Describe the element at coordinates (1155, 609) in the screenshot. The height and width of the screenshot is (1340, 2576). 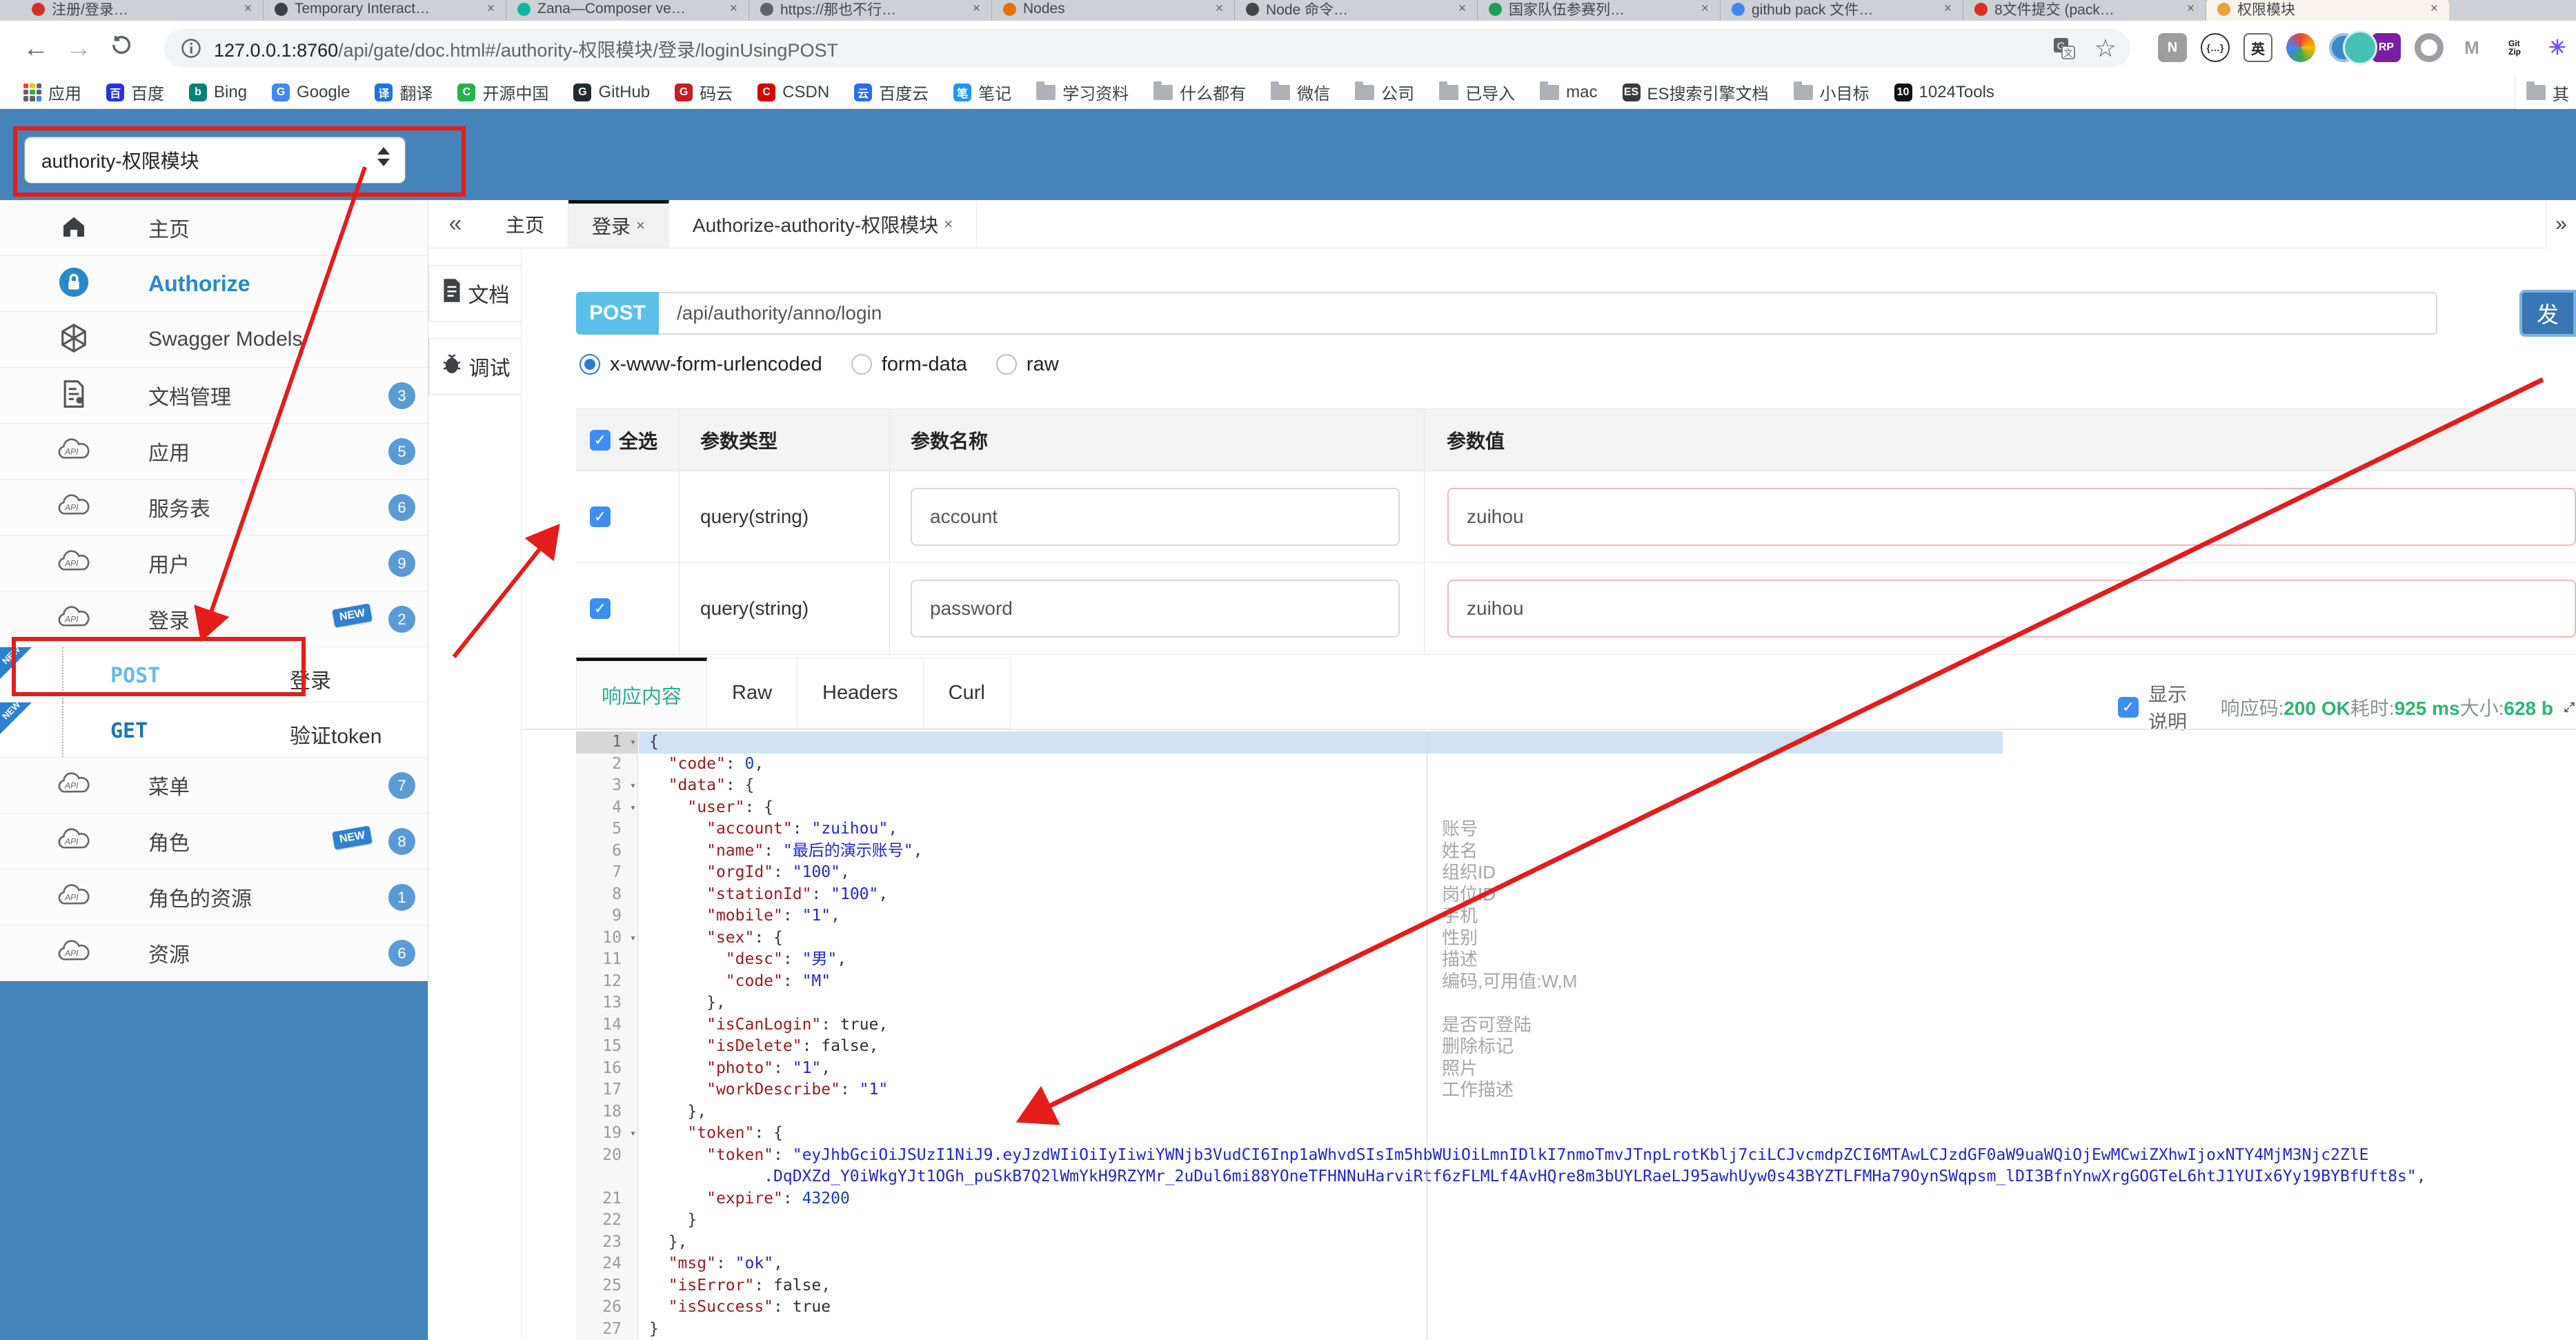
I see `param-name-input: password` at that location.